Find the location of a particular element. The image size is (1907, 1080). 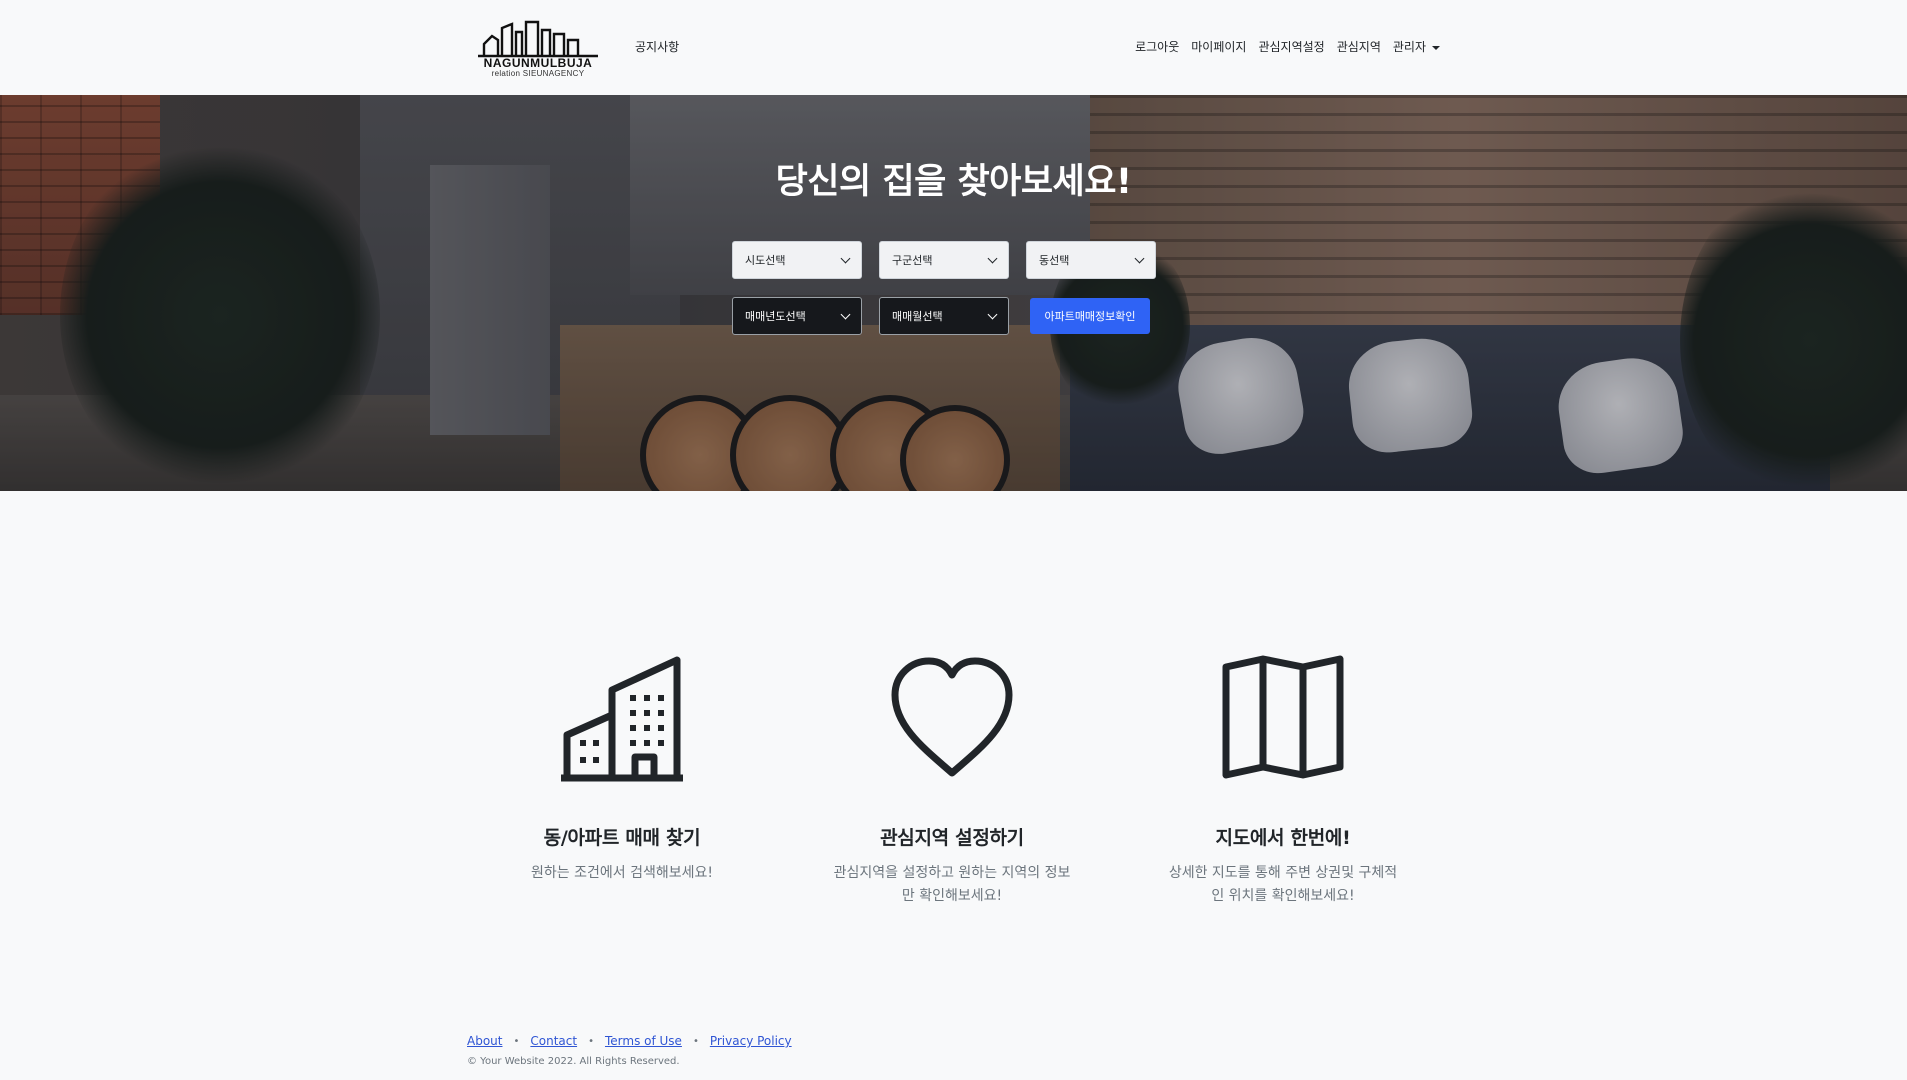

footer-about-link: About is located at coordinates (484, 1041).